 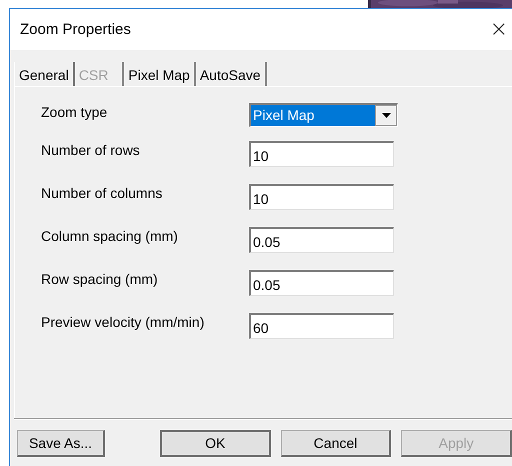 What do you see at coordinates (323, 115) in the screenshot?
I see `dropdown: Pixel Map` at bounding box center [323, 115].